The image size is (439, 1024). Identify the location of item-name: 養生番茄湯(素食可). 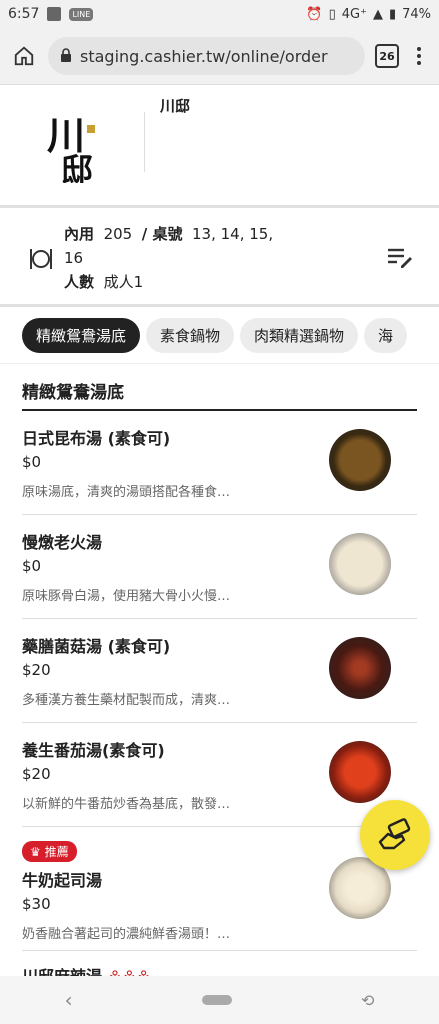
(93, 750).